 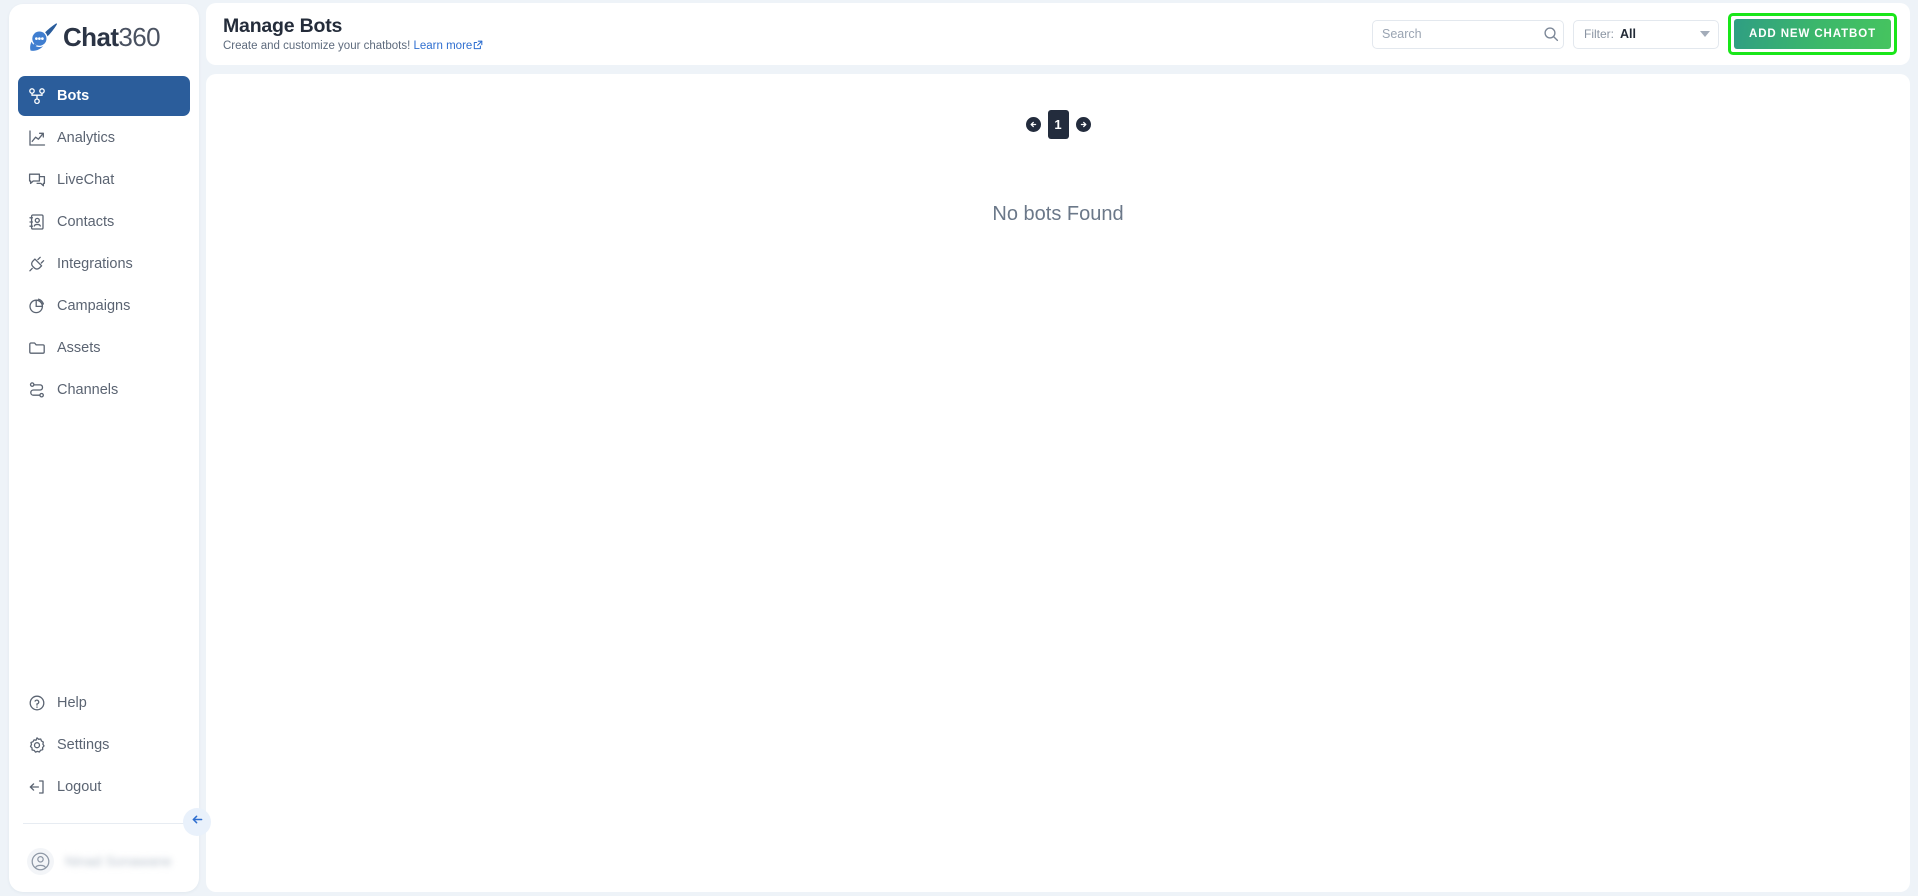 What do you see at coordinates (36, 222) in the screenshot?
I see `contacts-book-icon` at bounding box center [36, 222].